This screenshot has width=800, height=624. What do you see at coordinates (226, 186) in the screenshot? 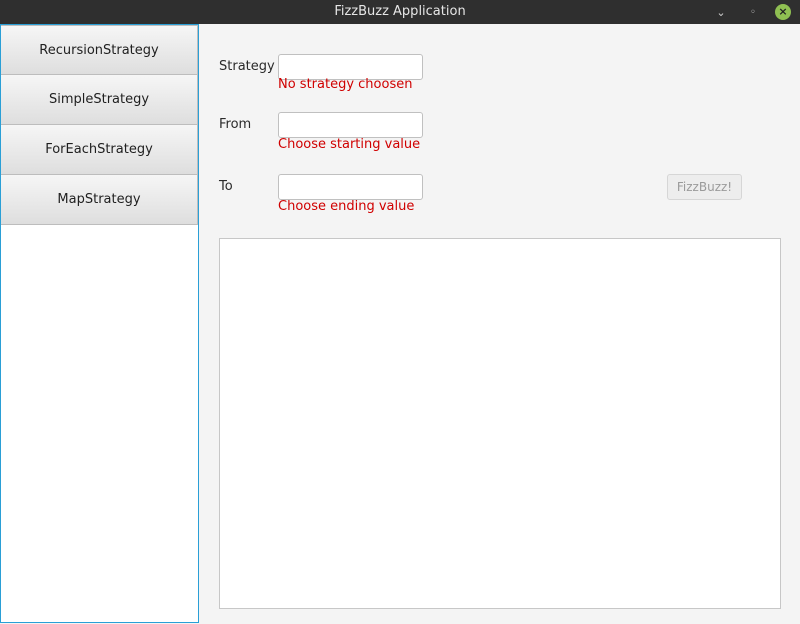
I see `to-label: To` at bounding box center [226, 186].